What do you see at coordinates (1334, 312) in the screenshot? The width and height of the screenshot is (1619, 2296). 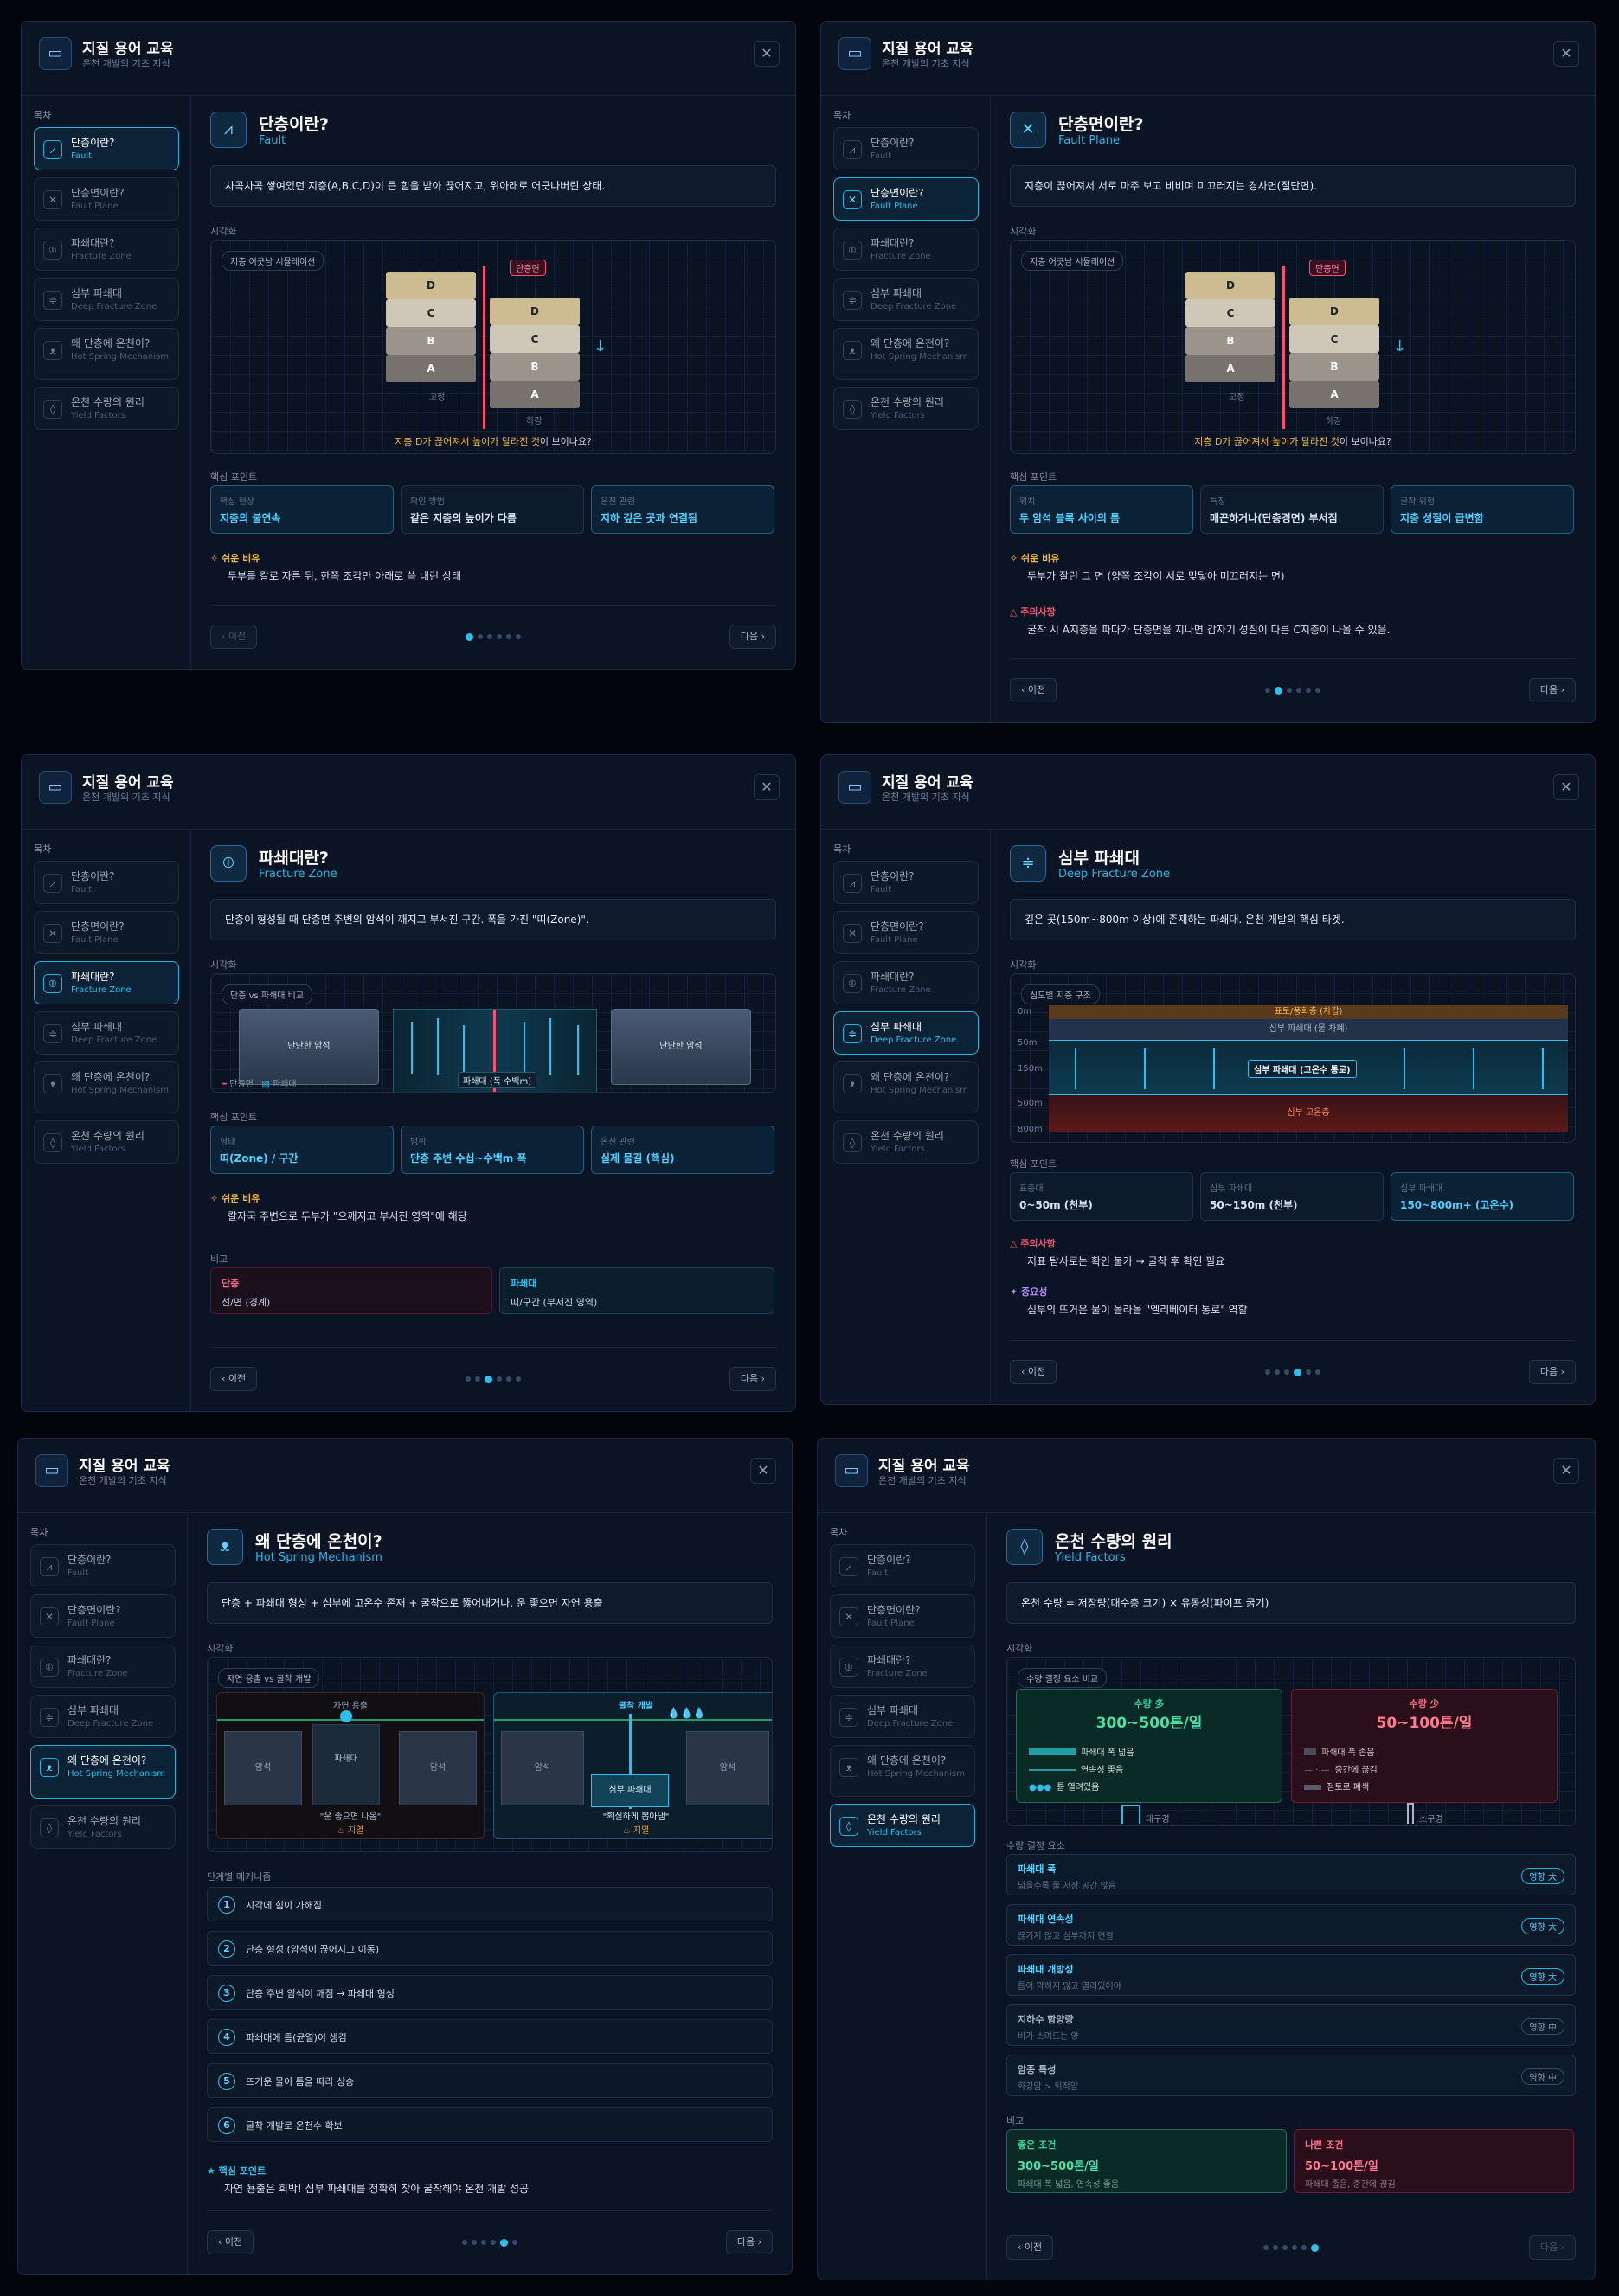 I see `layer-d-shifted: D` at bounding box center [1334, 312].